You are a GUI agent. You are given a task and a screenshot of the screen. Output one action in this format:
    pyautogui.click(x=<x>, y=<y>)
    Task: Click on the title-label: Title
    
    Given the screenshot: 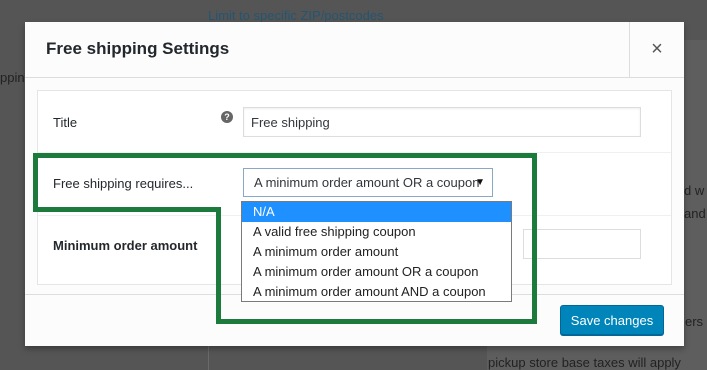 What is the action you would take?
    pyautogui.click(x=65, y=122)
    